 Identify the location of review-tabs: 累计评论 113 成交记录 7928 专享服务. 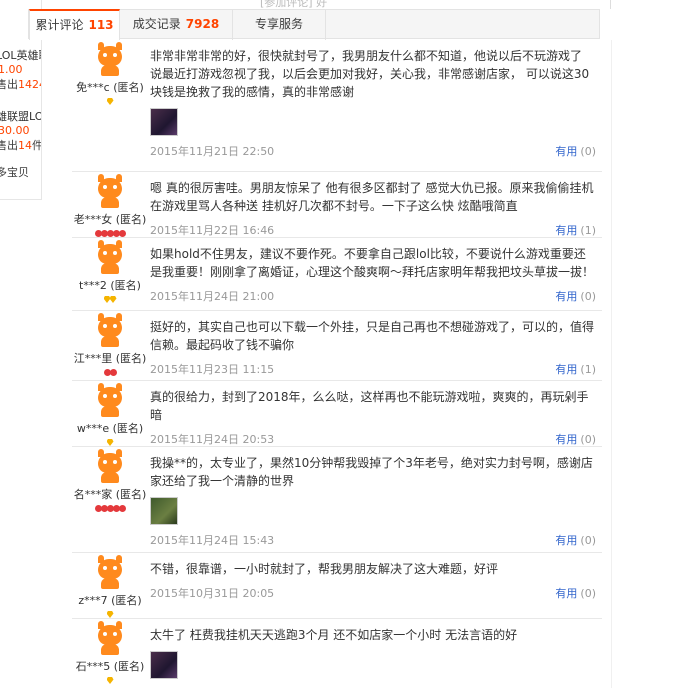
(314, 24).